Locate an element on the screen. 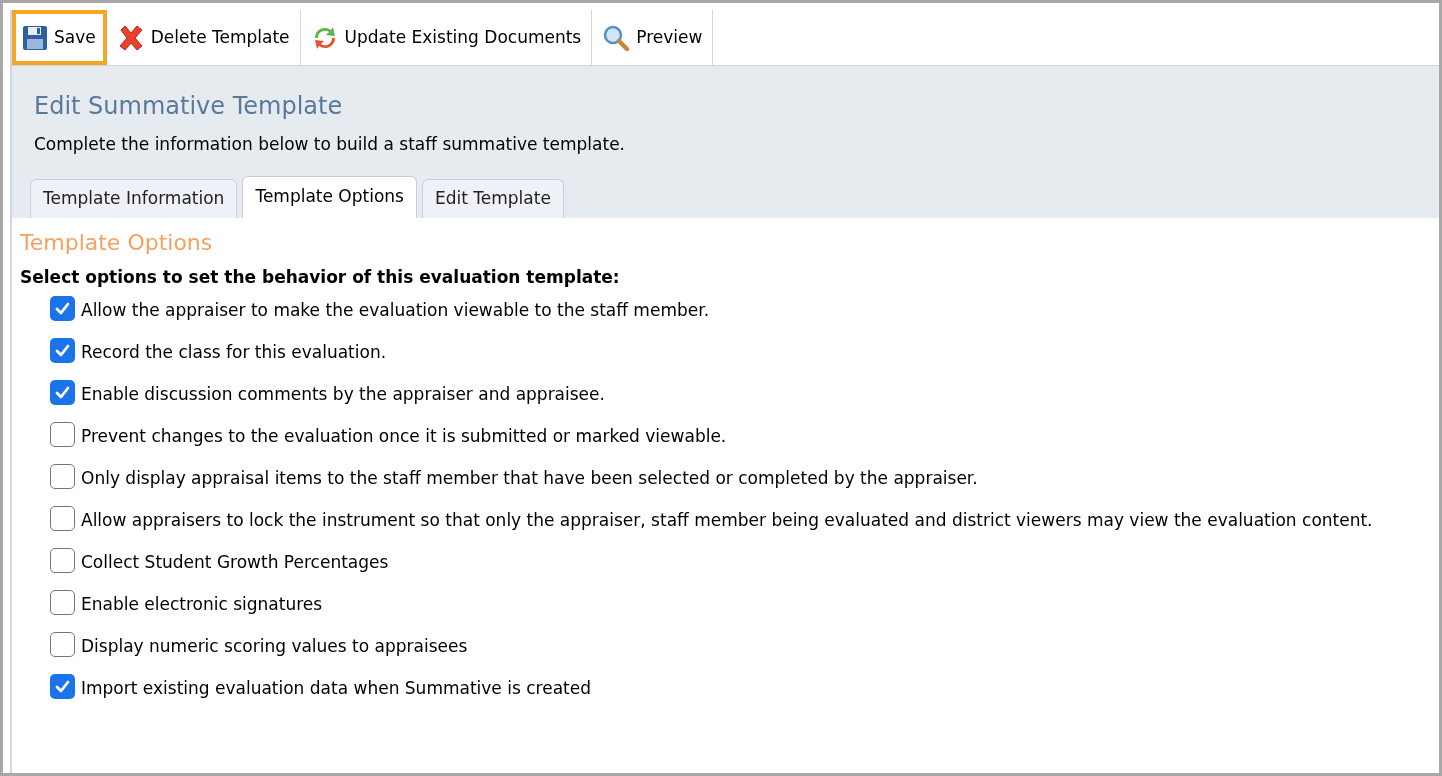 This screenshot has height=776, width=1442. option-label: Only display appraisal items to the staff member that have been selected or completed by the appraiser. is located at coordinates (529, 478).